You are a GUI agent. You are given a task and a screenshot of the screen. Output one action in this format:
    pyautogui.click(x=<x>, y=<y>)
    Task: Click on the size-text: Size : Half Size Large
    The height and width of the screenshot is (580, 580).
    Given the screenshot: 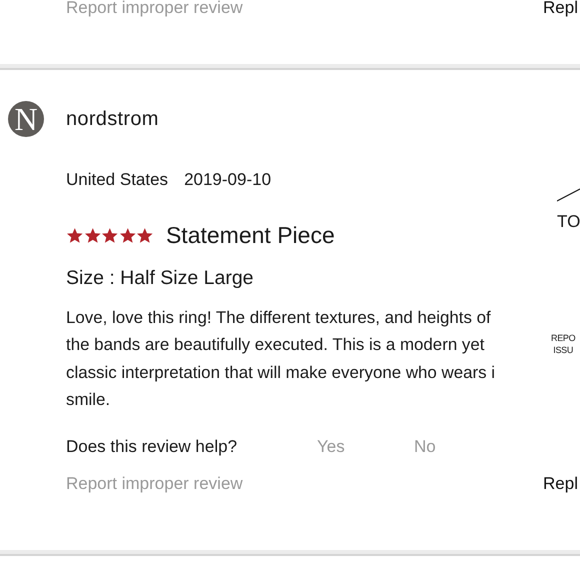 What is the action you would take?
    pyautogui.click(x=160, y=278)
    